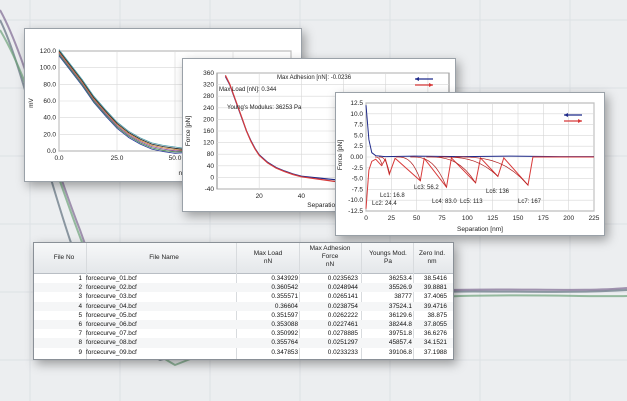 The image size is (627, 401). Describe the element at coordinates (358, 146) in the screenshot. I see `y-tick-label: 2.5` at that location.